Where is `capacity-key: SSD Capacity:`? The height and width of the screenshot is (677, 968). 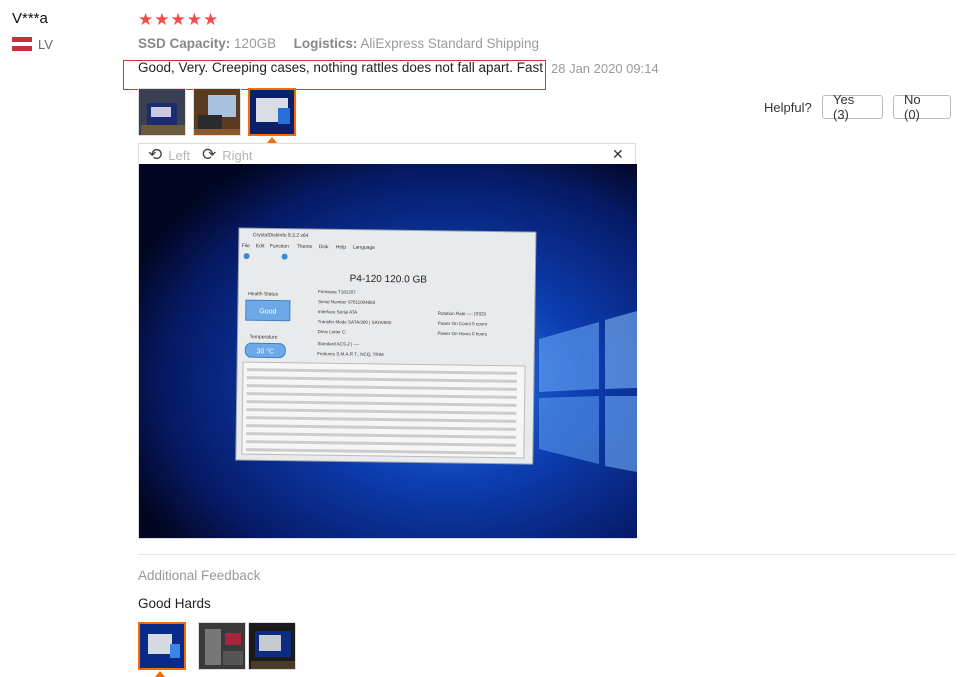 capacity-key: SSD Capacity: is located at coordinates (184, 43).